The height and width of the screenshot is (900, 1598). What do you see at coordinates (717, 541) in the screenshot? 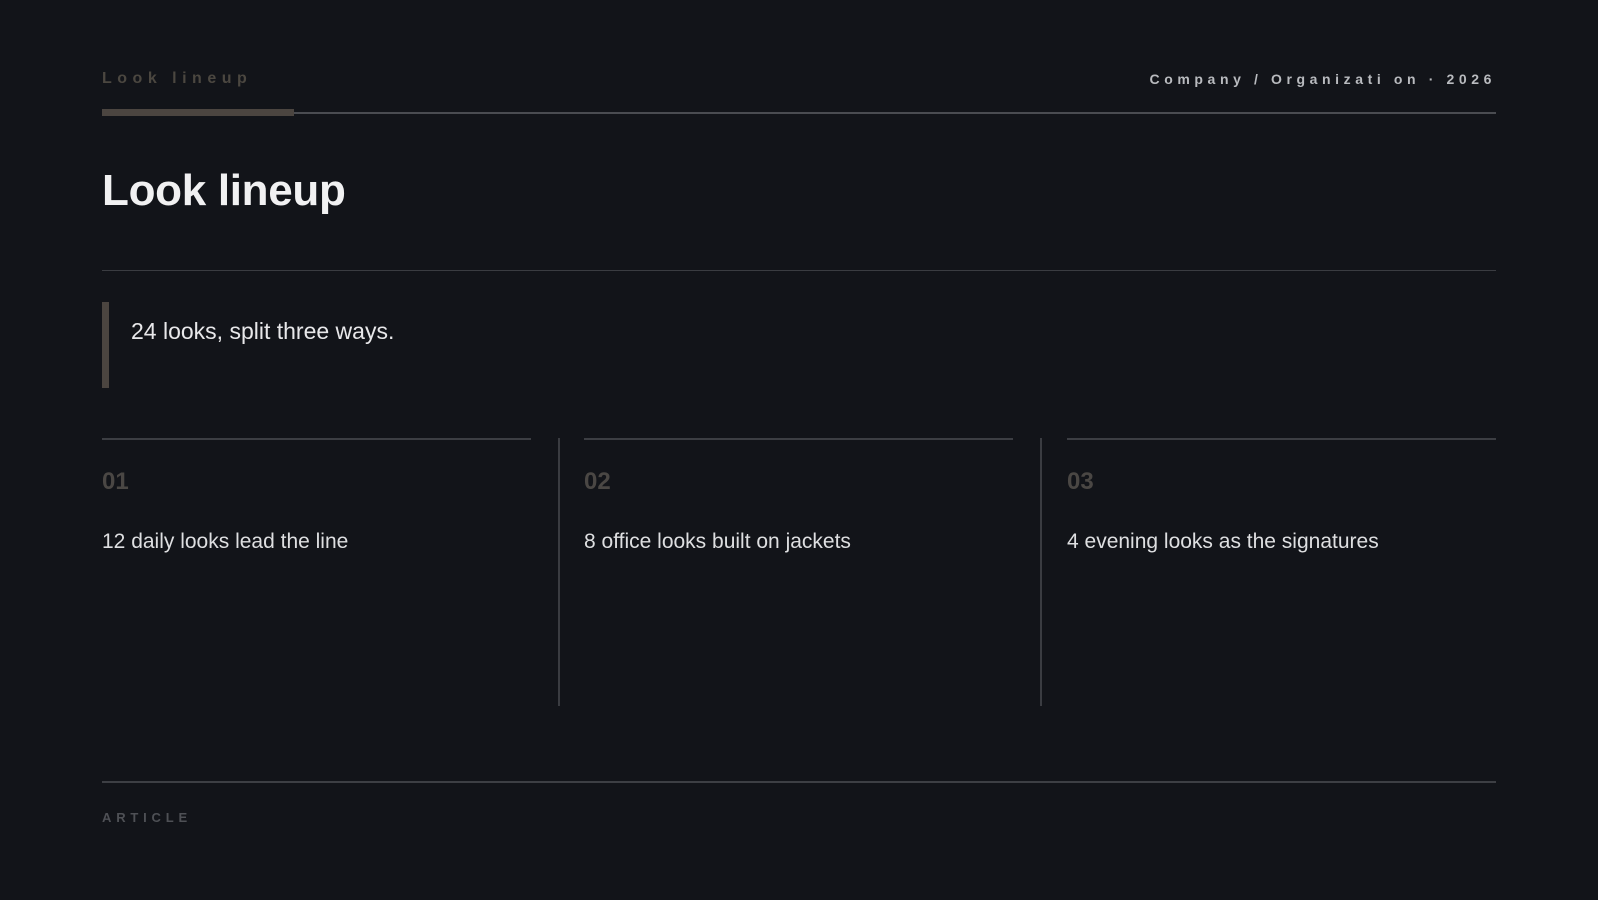
I see `column-text: 8 office looks built on jackets` at bounding box center [717, 541].